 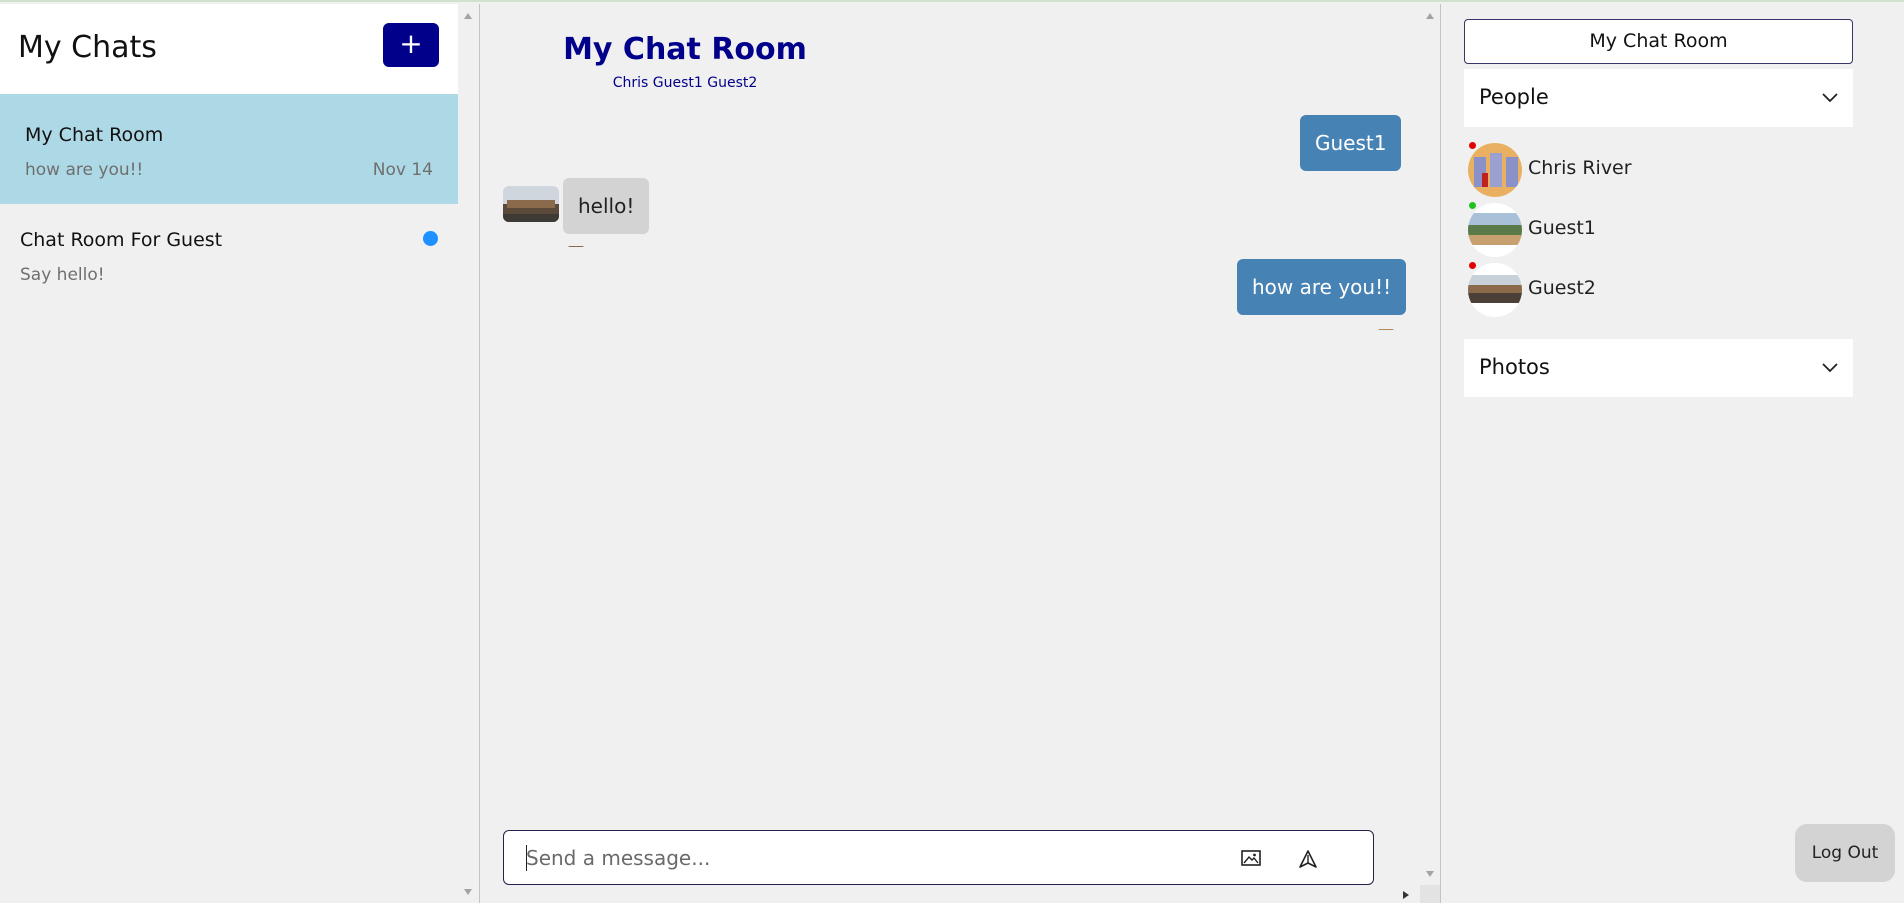 What do you see at coordinates (430, 238) in the screenshot?
I see `unread-indicator` at bounding box center [430, 238].